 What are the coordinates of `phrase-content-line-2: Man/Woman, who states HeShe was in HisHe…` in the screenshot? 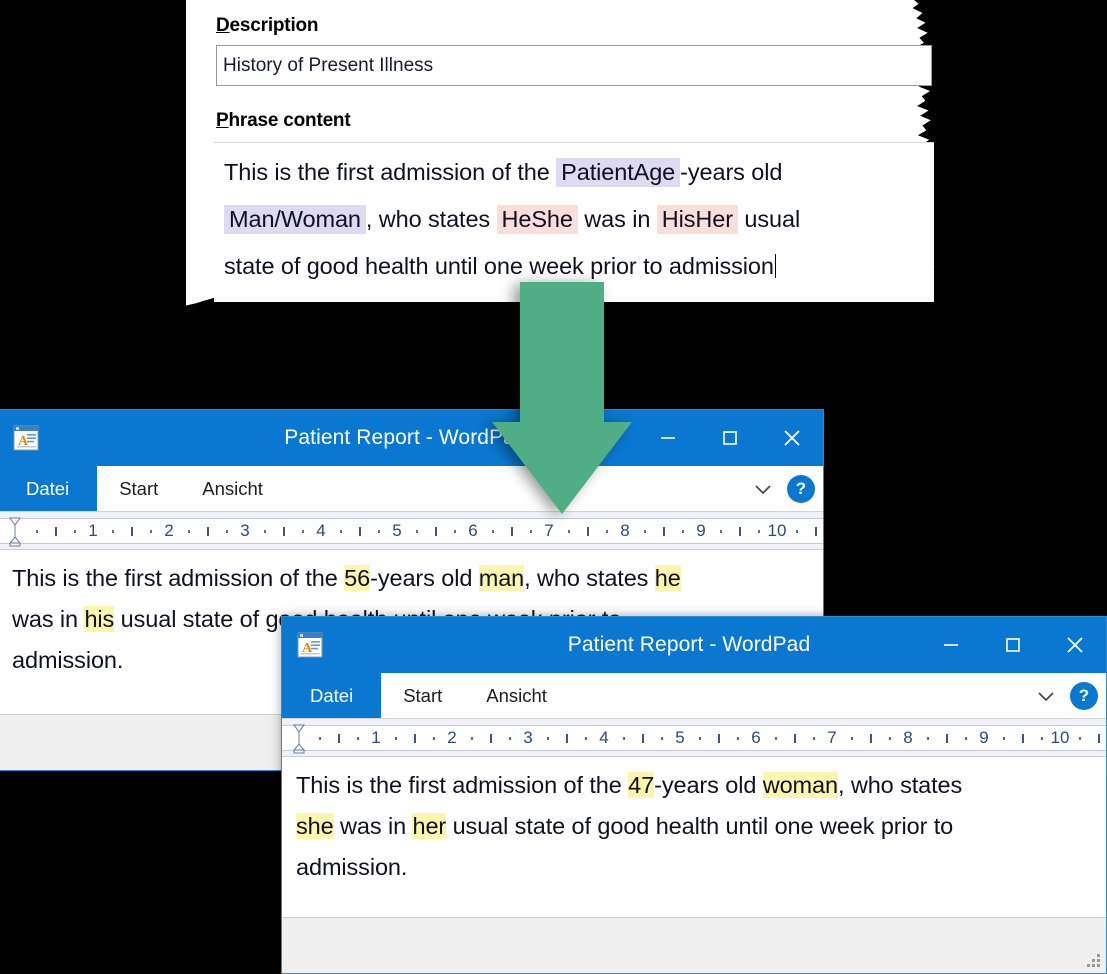 It's located at (574, 219).